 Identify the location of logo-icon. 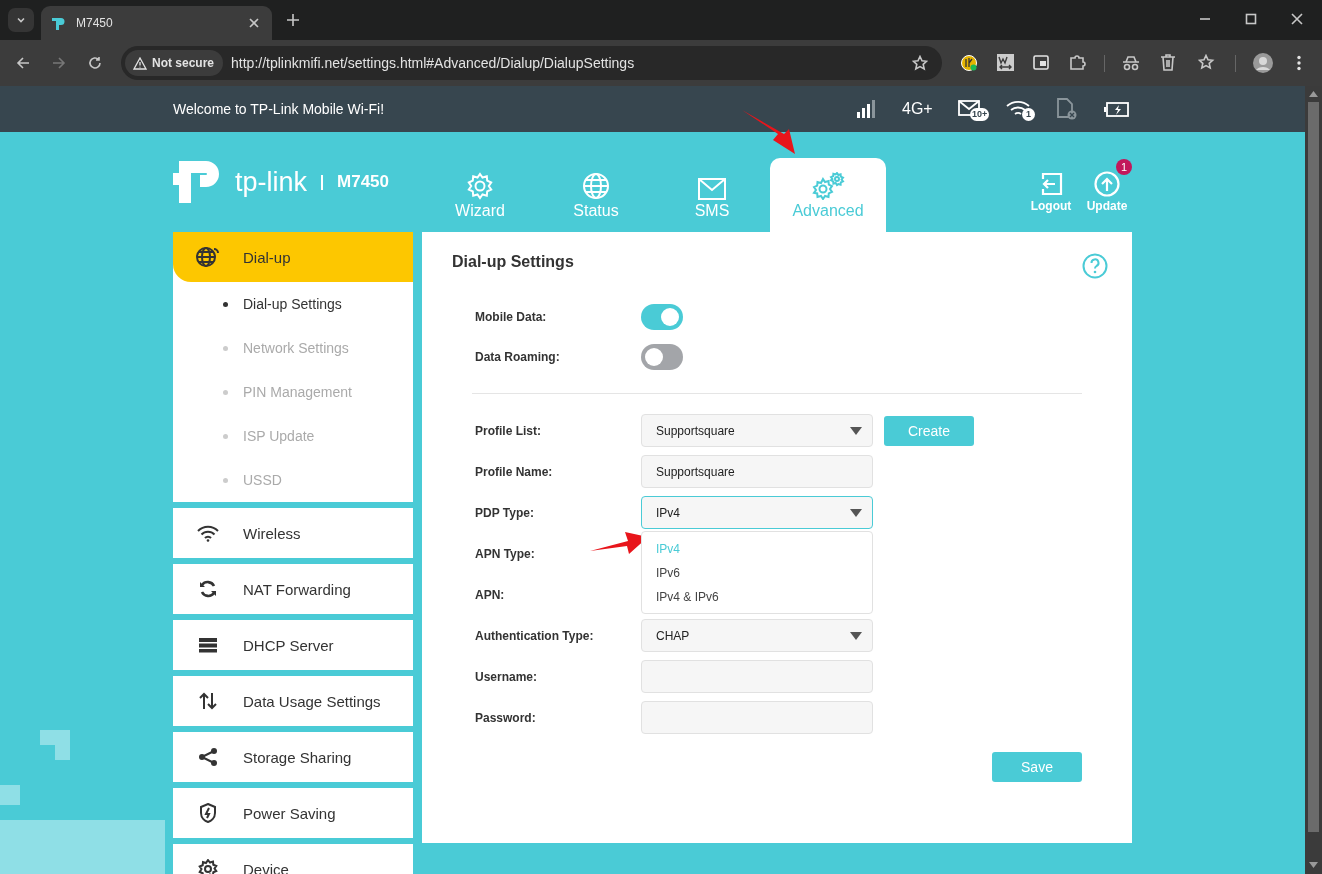
(58, 23).